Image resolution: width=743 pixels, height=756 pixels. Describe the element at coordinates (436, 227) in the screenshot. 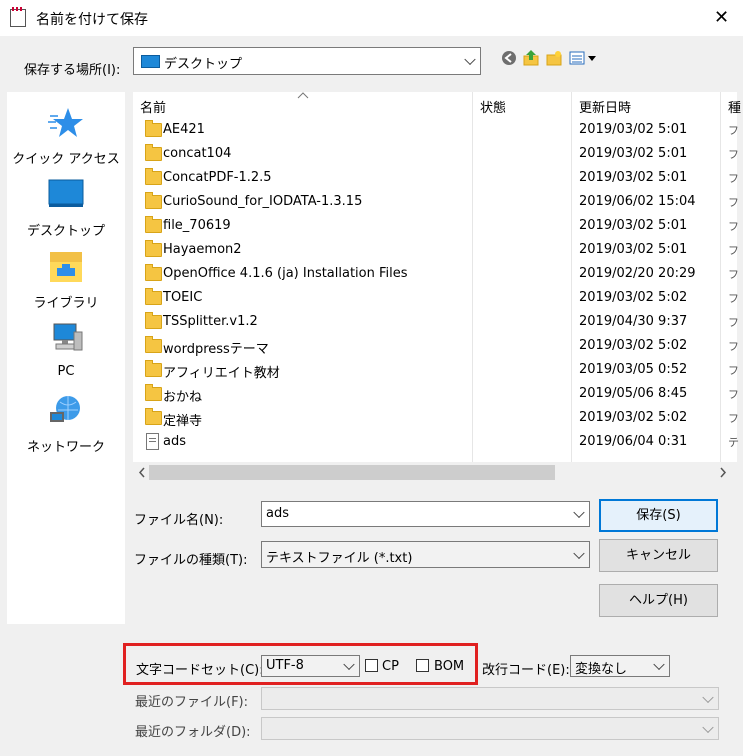

I see `file-row: file_70619 2019/03/02 5:01 フ` at that location.